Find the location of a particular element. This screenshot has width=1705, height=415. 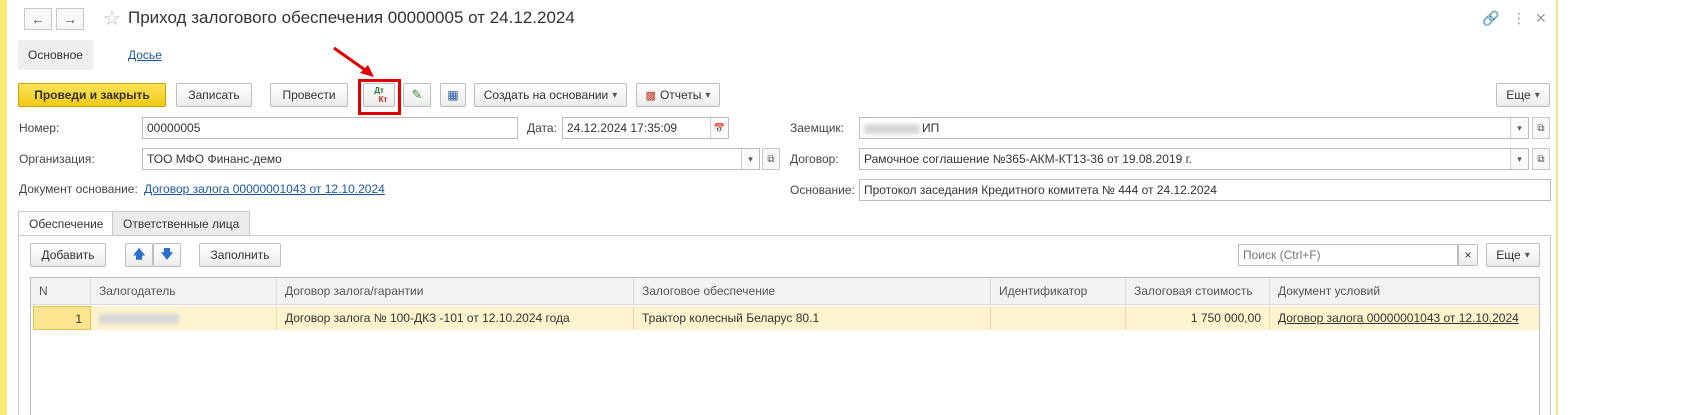

arrow-down-icon: 🡇 is located at coordinates (167, 253).